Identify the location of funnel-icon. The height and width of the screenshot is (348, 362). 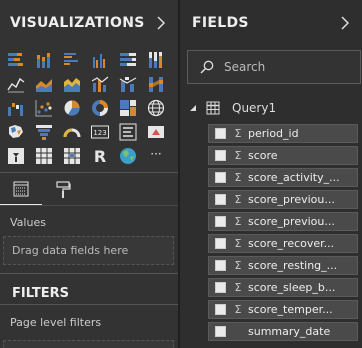
(44, 132).